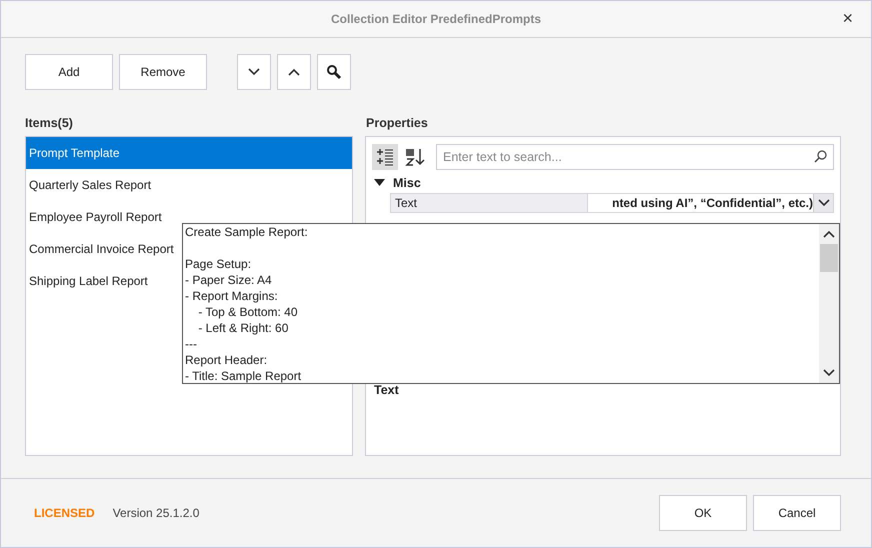 The image size is (872, 548). What do you see at coordinates (700, 203) in the screenshot?
I see `property-value: nted using AI”, “Confidential”, etc.)` at bounding box center [700, 203].